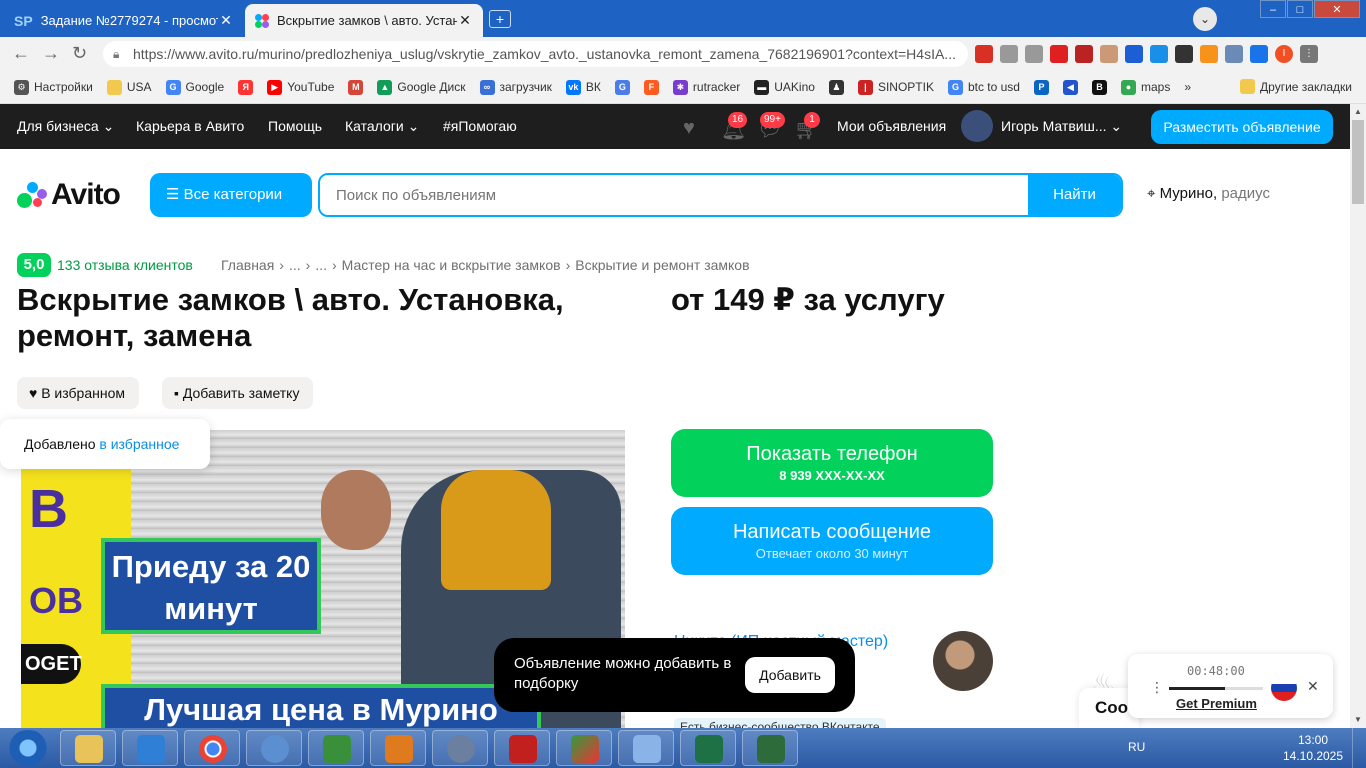 This screenshot has height=768, width=1366. Describe the element at coordinates (53, 87) in the screenshot. I see `bookmark-item: ⚙ Настройки` at that location.